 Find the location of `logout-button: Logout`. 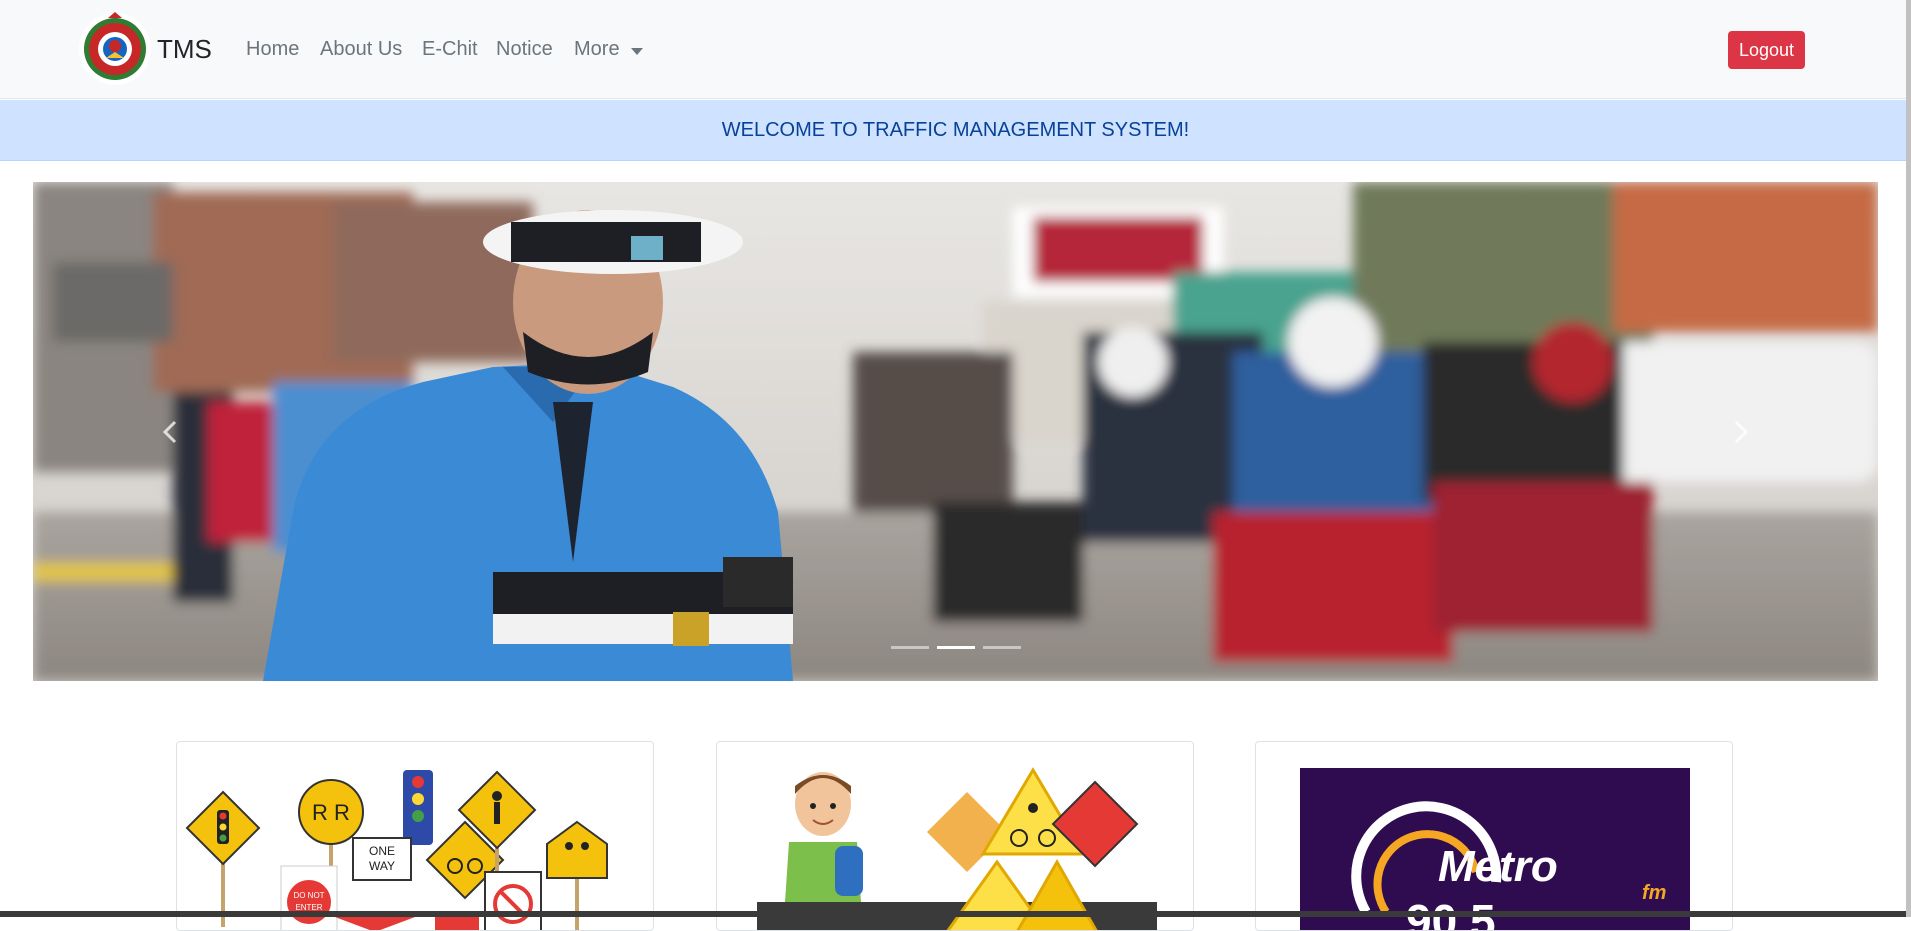

logout-button: Logout is located at coordinates (1766, 50).